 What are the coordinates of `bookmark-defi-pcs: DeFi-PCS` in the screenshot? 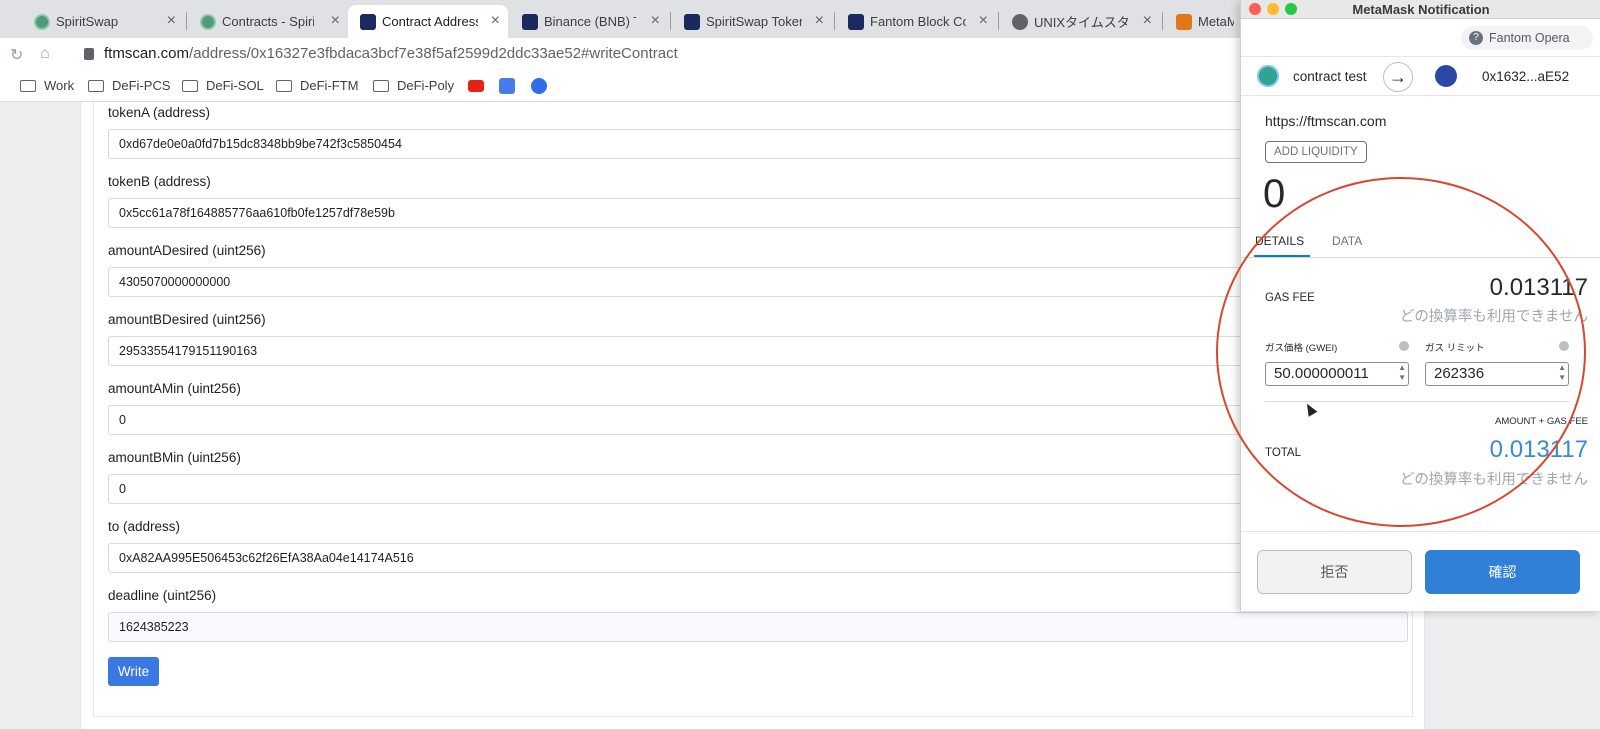 It's located at (129, 85).